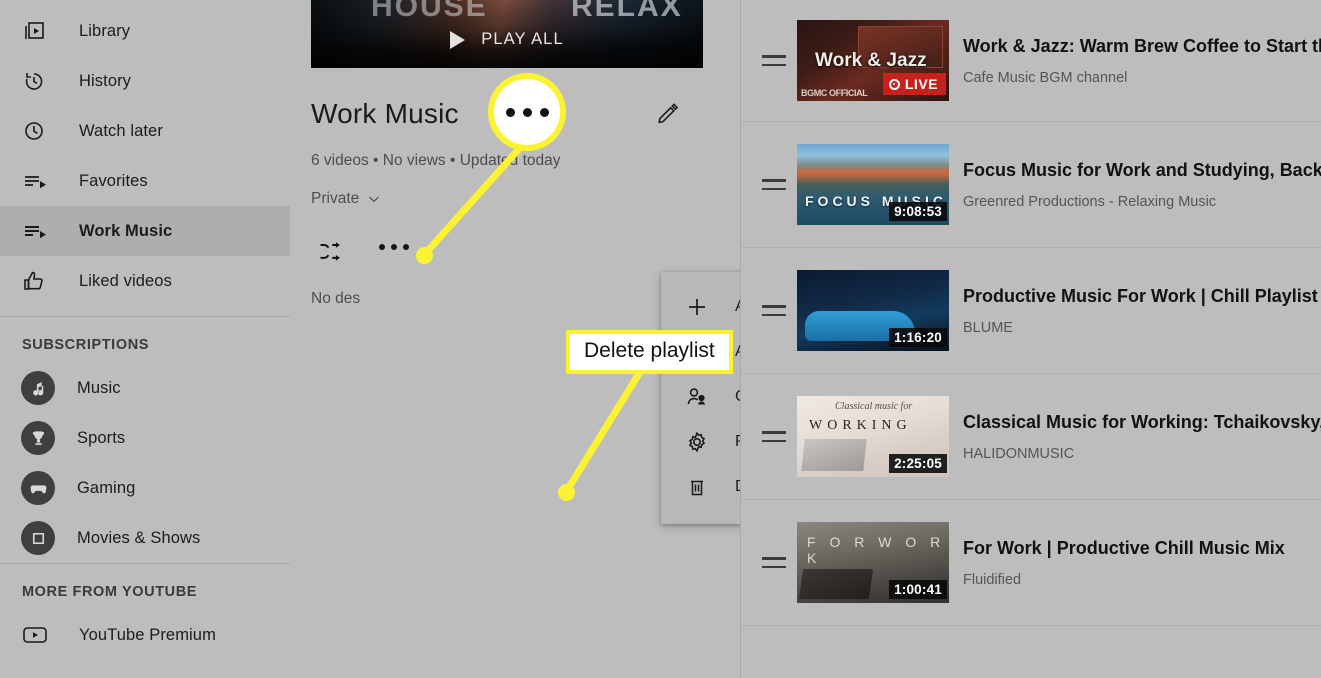 The image size is (1321, 678). I want to click on sidebar-item-watch-later: Watch later, so click(145, 131).